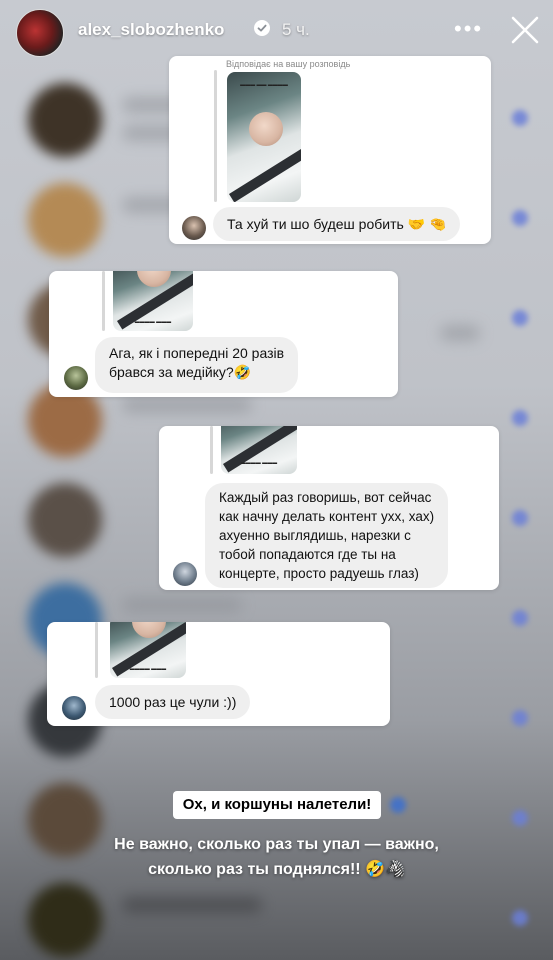 This screenshot has height=960, width=553. What do you see at coordinates (277, 805) in the screenshot?
I see `story-text-tag: Ох, и коршуны налетели!` at bounding box center [277, 805].